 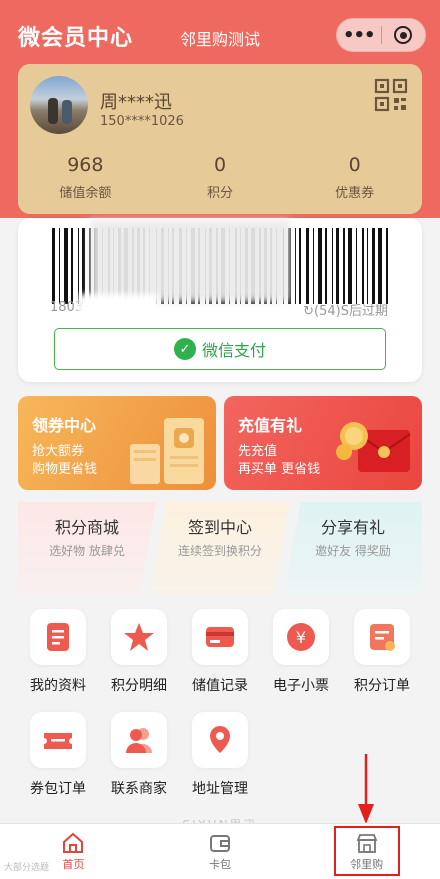 I want to click on grid-item-address-manage: 地址管理, so click(x=220, y=755).